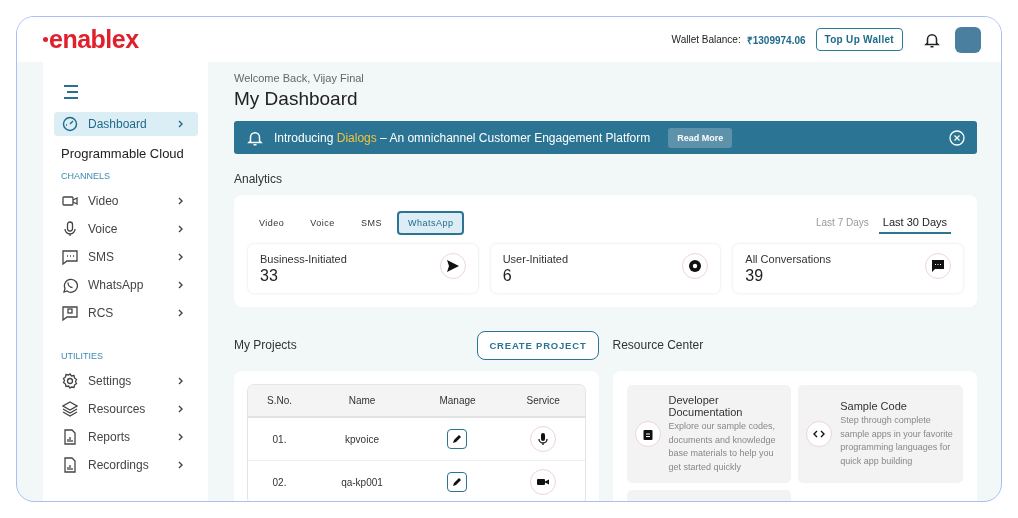 The height and width of the screenshot is (518, 1018). I want to click on welcome-text: Welcome Back, Vijay Final, so click(299, 78).